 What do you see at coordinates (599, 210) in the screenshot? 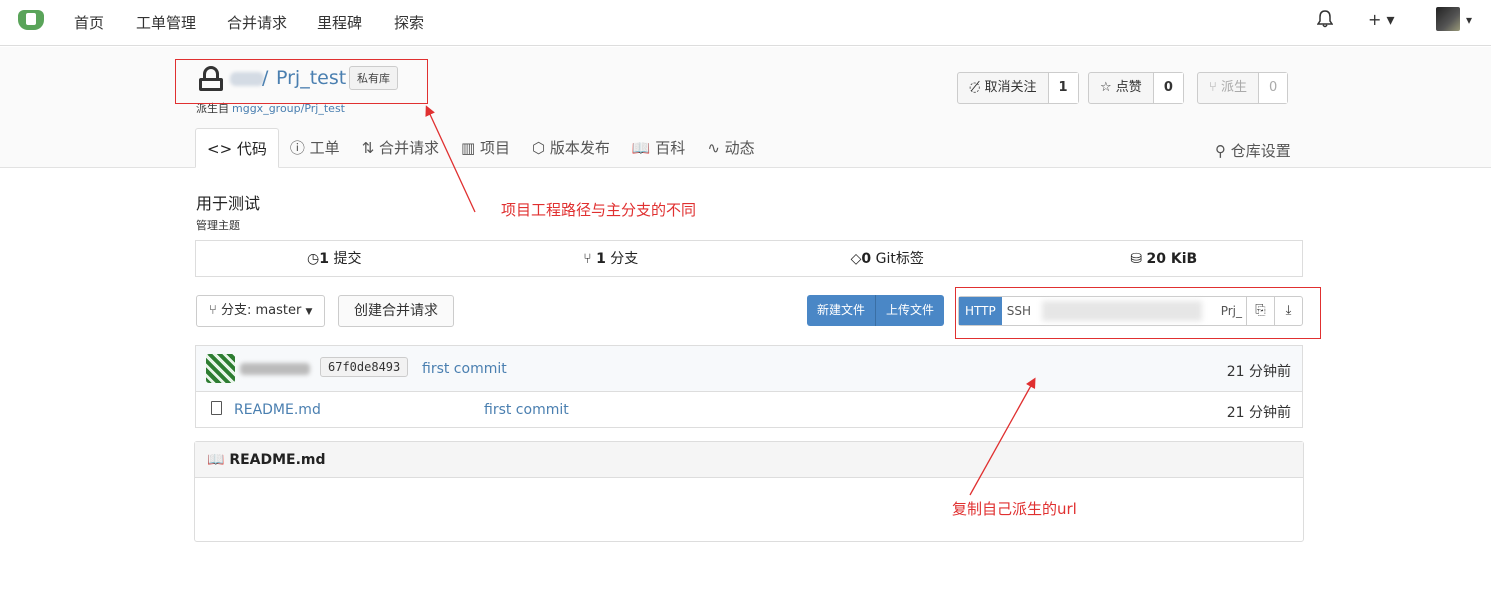
I see `annotation-note-path: 项目工程路径与主分支的不同` at bounding box center [599, 210].